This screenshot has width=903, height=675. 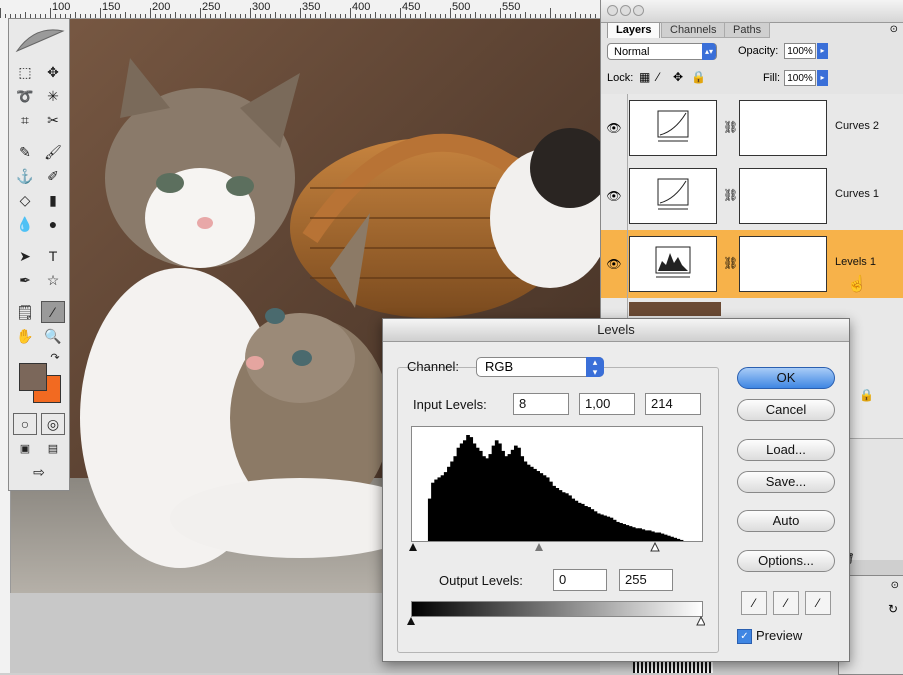 What do you see at coordinates (693, 30) in the screenshot?
I see `tab-channels: Channels` at bounding box center [693, 30].